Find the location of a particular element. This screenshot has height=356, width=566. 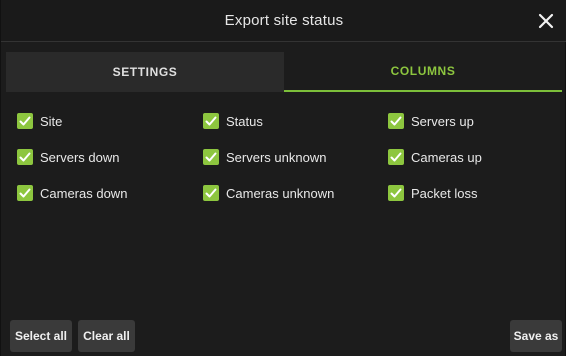

checkbox-cameras-up: Cameras up is located at coordinates (468, 157).